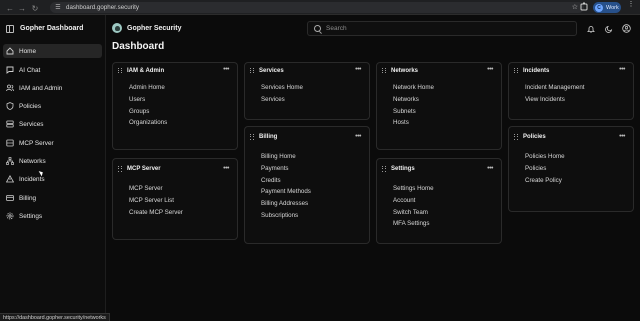 This screenshot has width=640, height=321. What do you see at coordinates (10, 216) in the screenshot?
I see `gear-icon` at bounding box center [10, 216].